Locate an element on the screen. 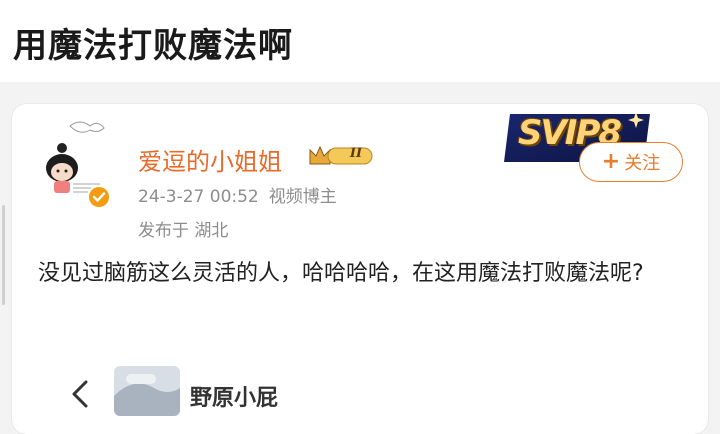 The height and width of the screenshot is (434, 720). page-title: 用魔法打败魔法啊 is located at coordinates (153, 46).